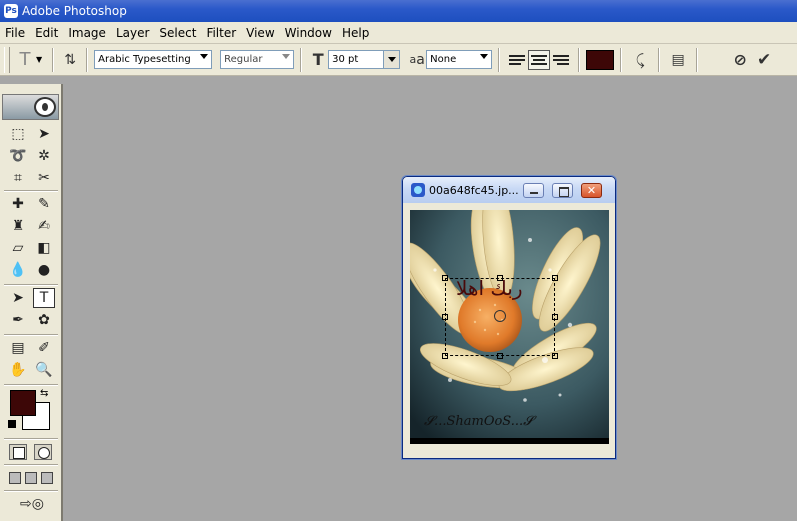 The width and height of the screenshot is (797, 521). What do you see at coordinates (44, 393) in the screenshot?
I see `swap-colors-icon: ⇆` at bounding box center [44, 393].